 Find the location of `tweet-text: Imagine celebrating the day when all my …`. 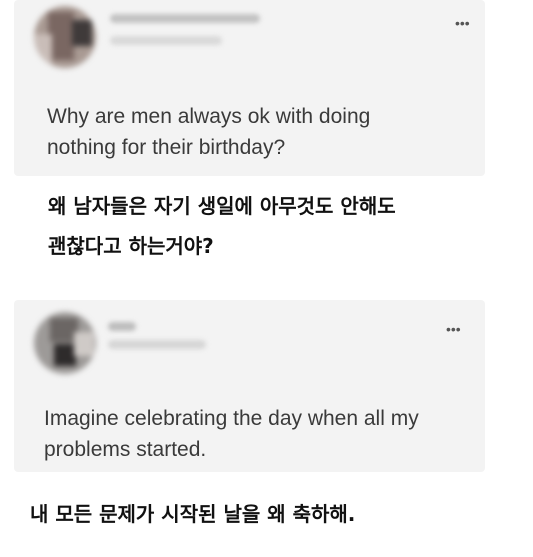

tweet-text: Imagine celebrating the day when all my … is located at coordinates (231, 434).